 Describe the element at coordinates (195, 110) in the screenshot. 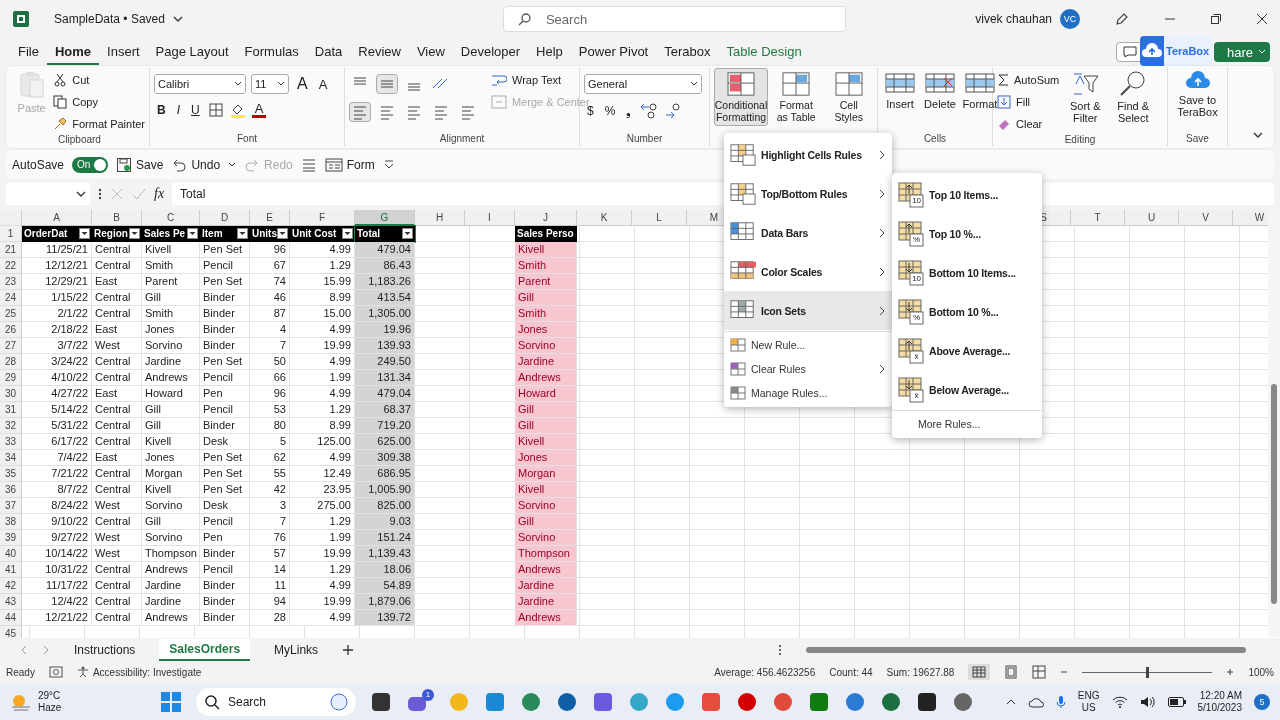

I see `underline-button: U` at that location.